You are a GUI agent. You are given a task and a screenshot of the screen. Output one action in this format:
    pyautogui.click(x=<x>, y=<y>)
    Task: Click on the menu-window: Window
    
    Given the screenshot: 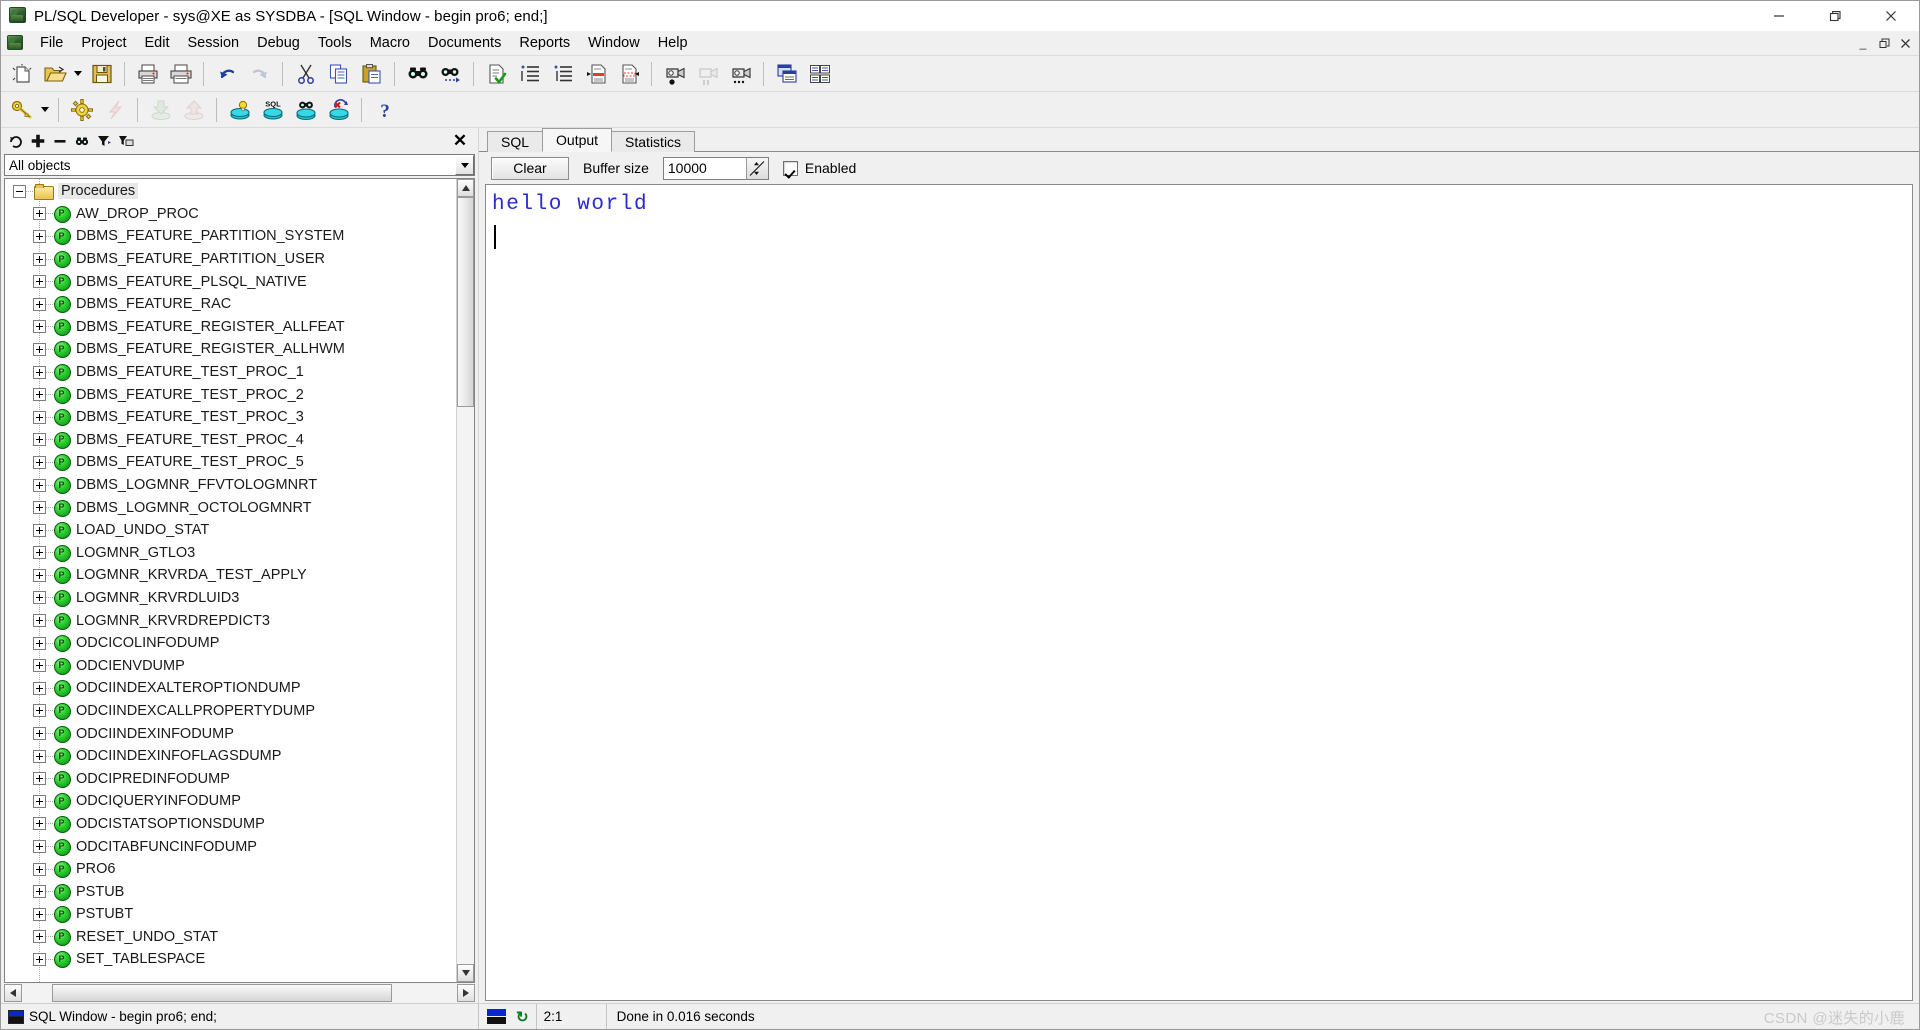 What is the action you would take?
    pyautogui.click(x=614, y=43)
    